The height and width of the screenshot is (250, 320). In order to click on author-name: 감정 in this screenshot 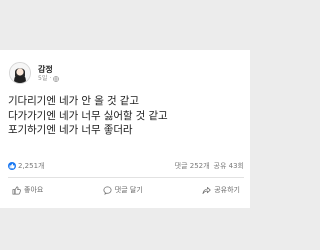, I will do `click(45, 70)`.